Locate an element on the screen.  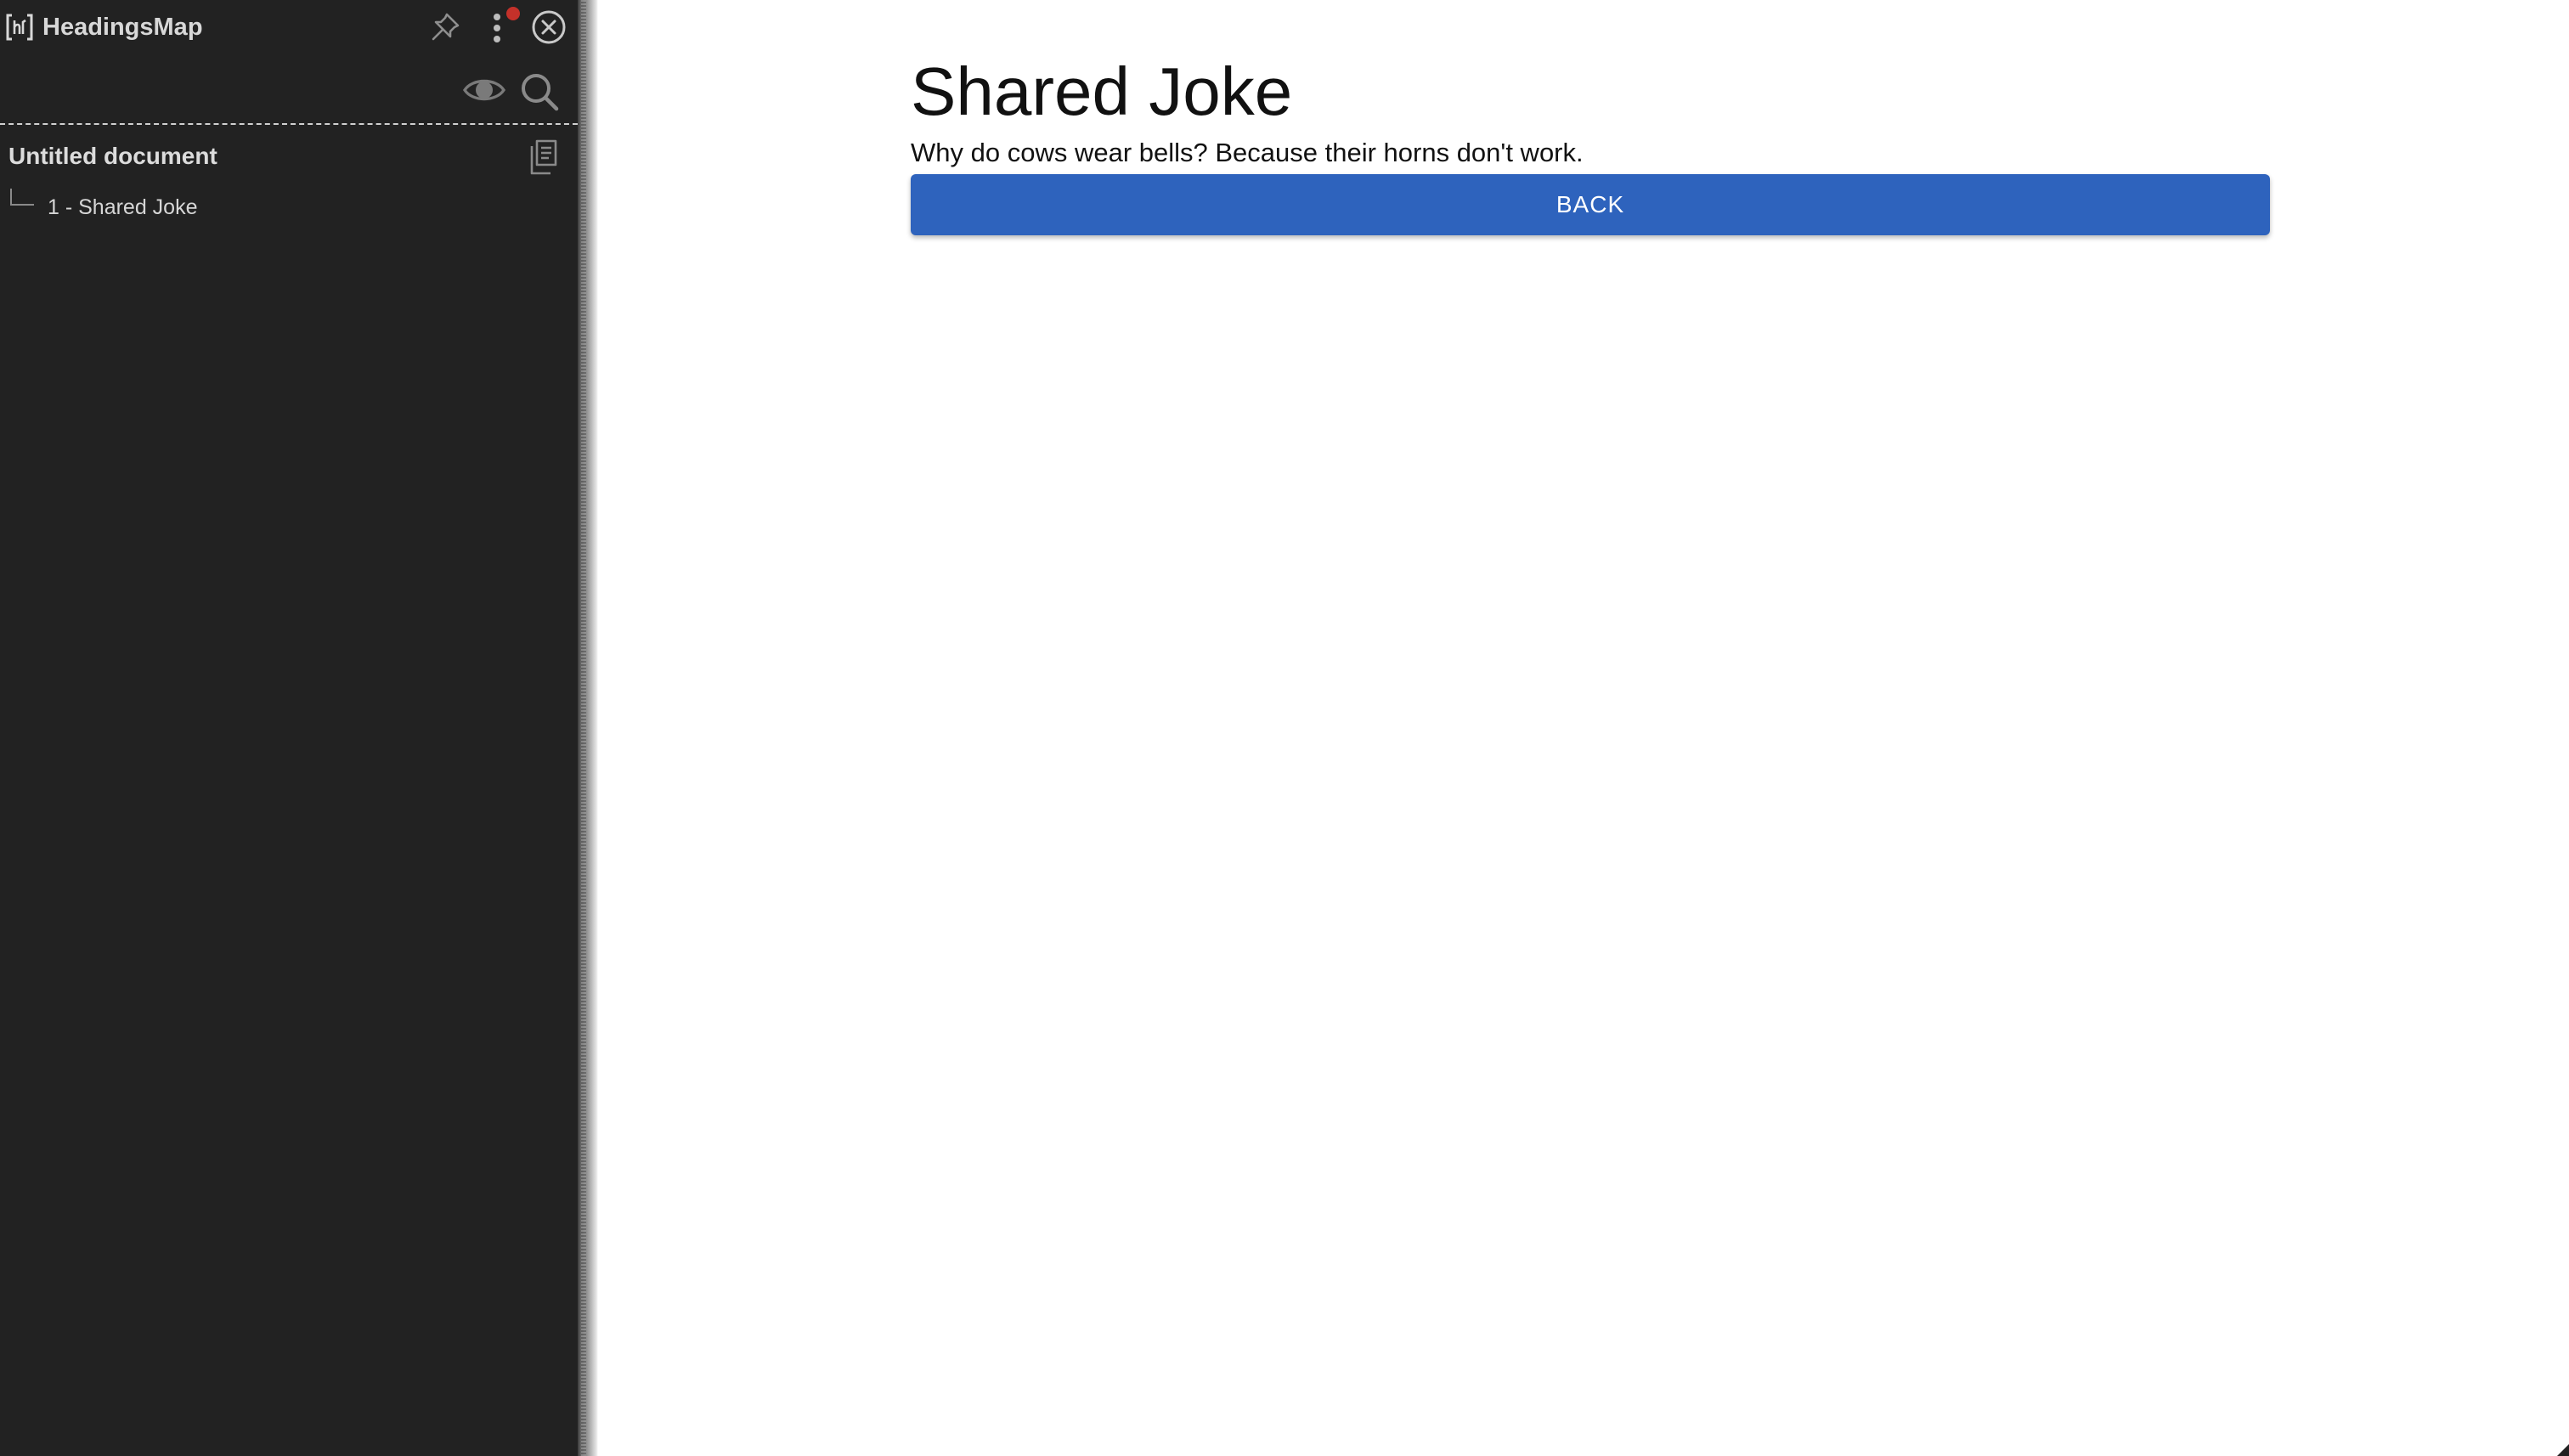
heading-tree-item: 1 - Shared Joke is located at coordinates (123, 208).